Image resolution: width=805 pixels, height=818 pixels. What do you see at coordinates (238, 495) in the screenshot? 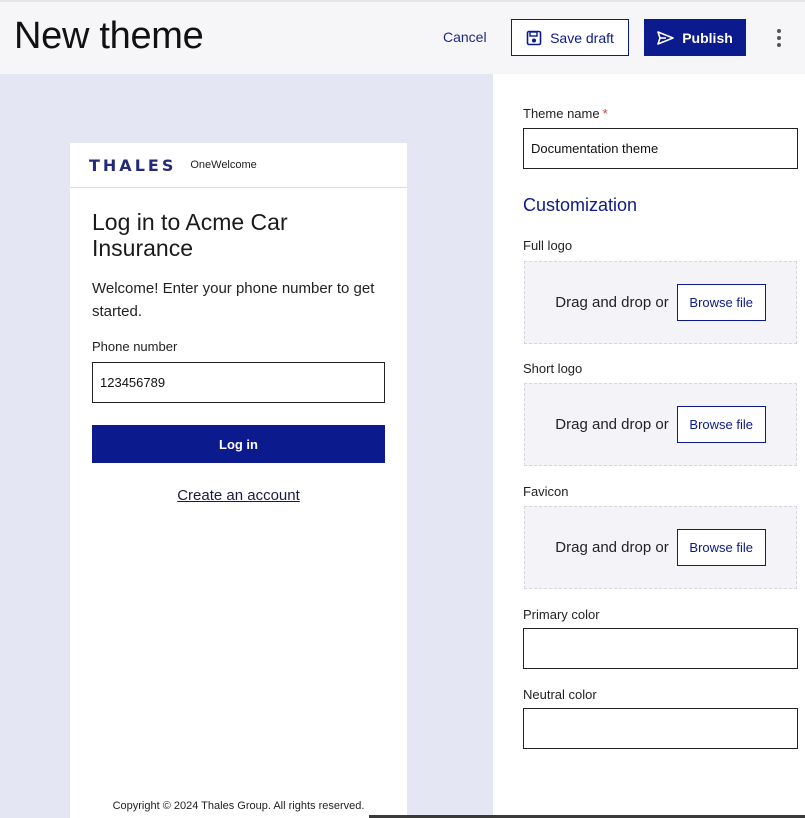
I see `create-account-link: Create an account` at bounding box center [238, 495].